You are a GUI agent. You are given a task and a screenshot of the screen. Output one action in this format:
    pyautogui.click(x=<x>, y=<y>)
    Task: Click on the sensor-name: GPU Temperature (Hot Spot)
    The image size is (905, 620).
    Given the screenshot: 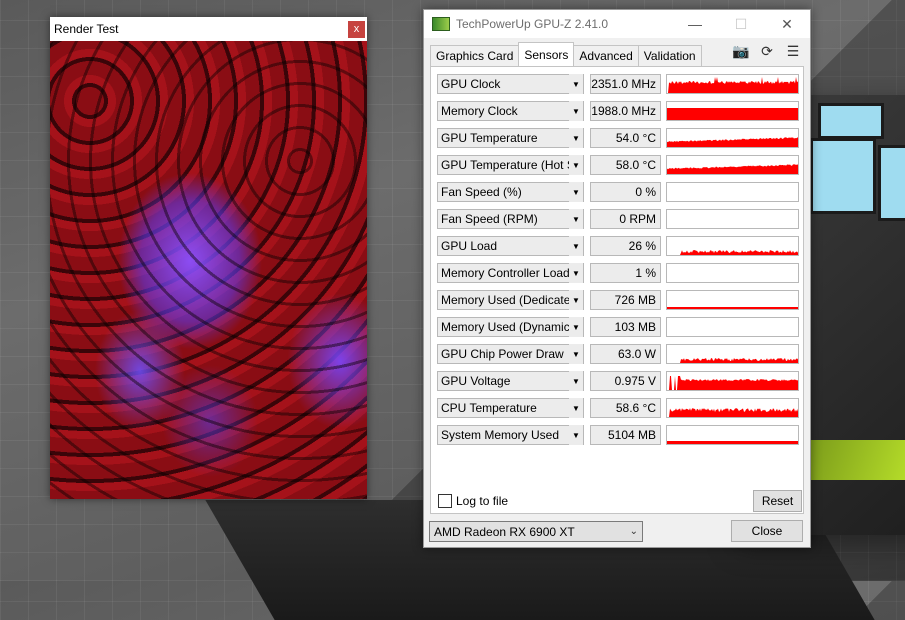 What is the action you would take?
    pyautogui.click(x=512, y=165)
    